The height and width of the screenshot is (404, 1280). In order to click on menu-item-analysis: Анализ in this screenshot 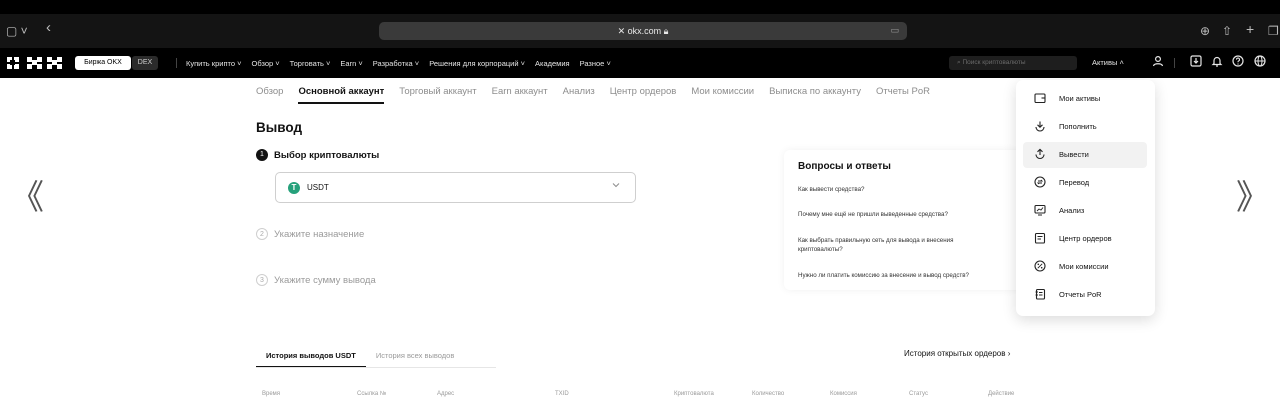, I will do `click(1085, 211)`.